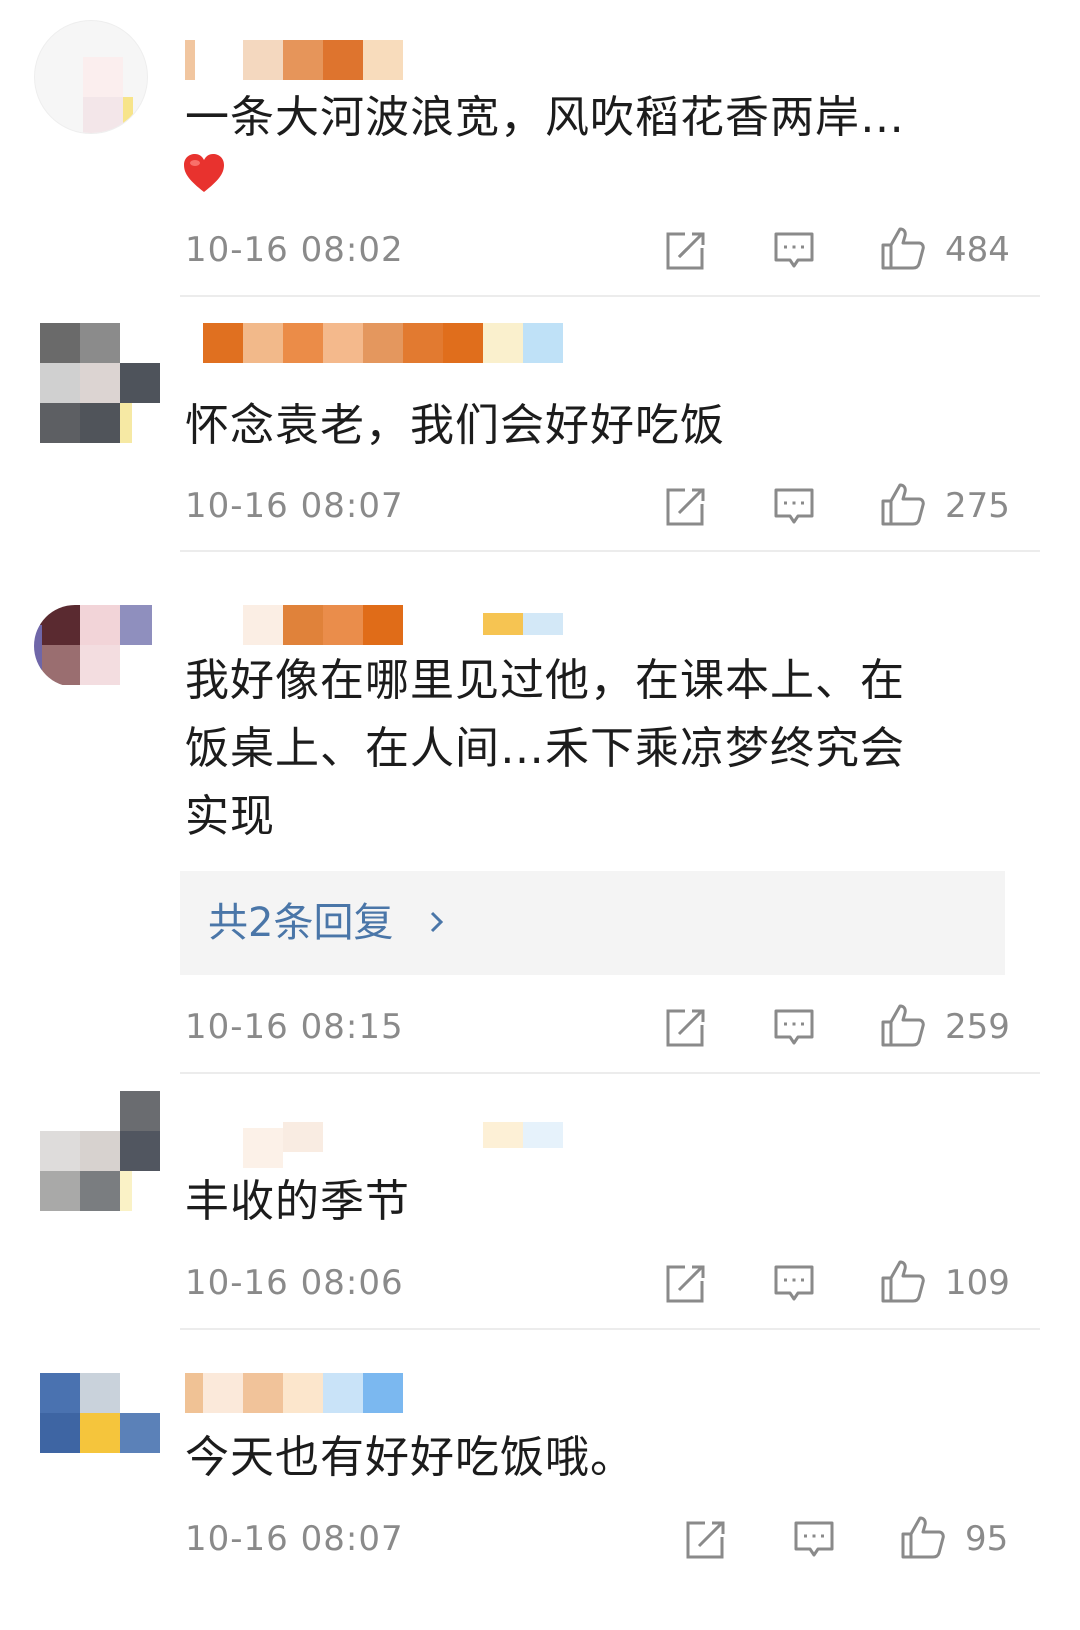 Image resolution: width=1080 pixels, height=1630 pixels. I want to click on comment-text: 丰收的季节, so click(297, 1201).